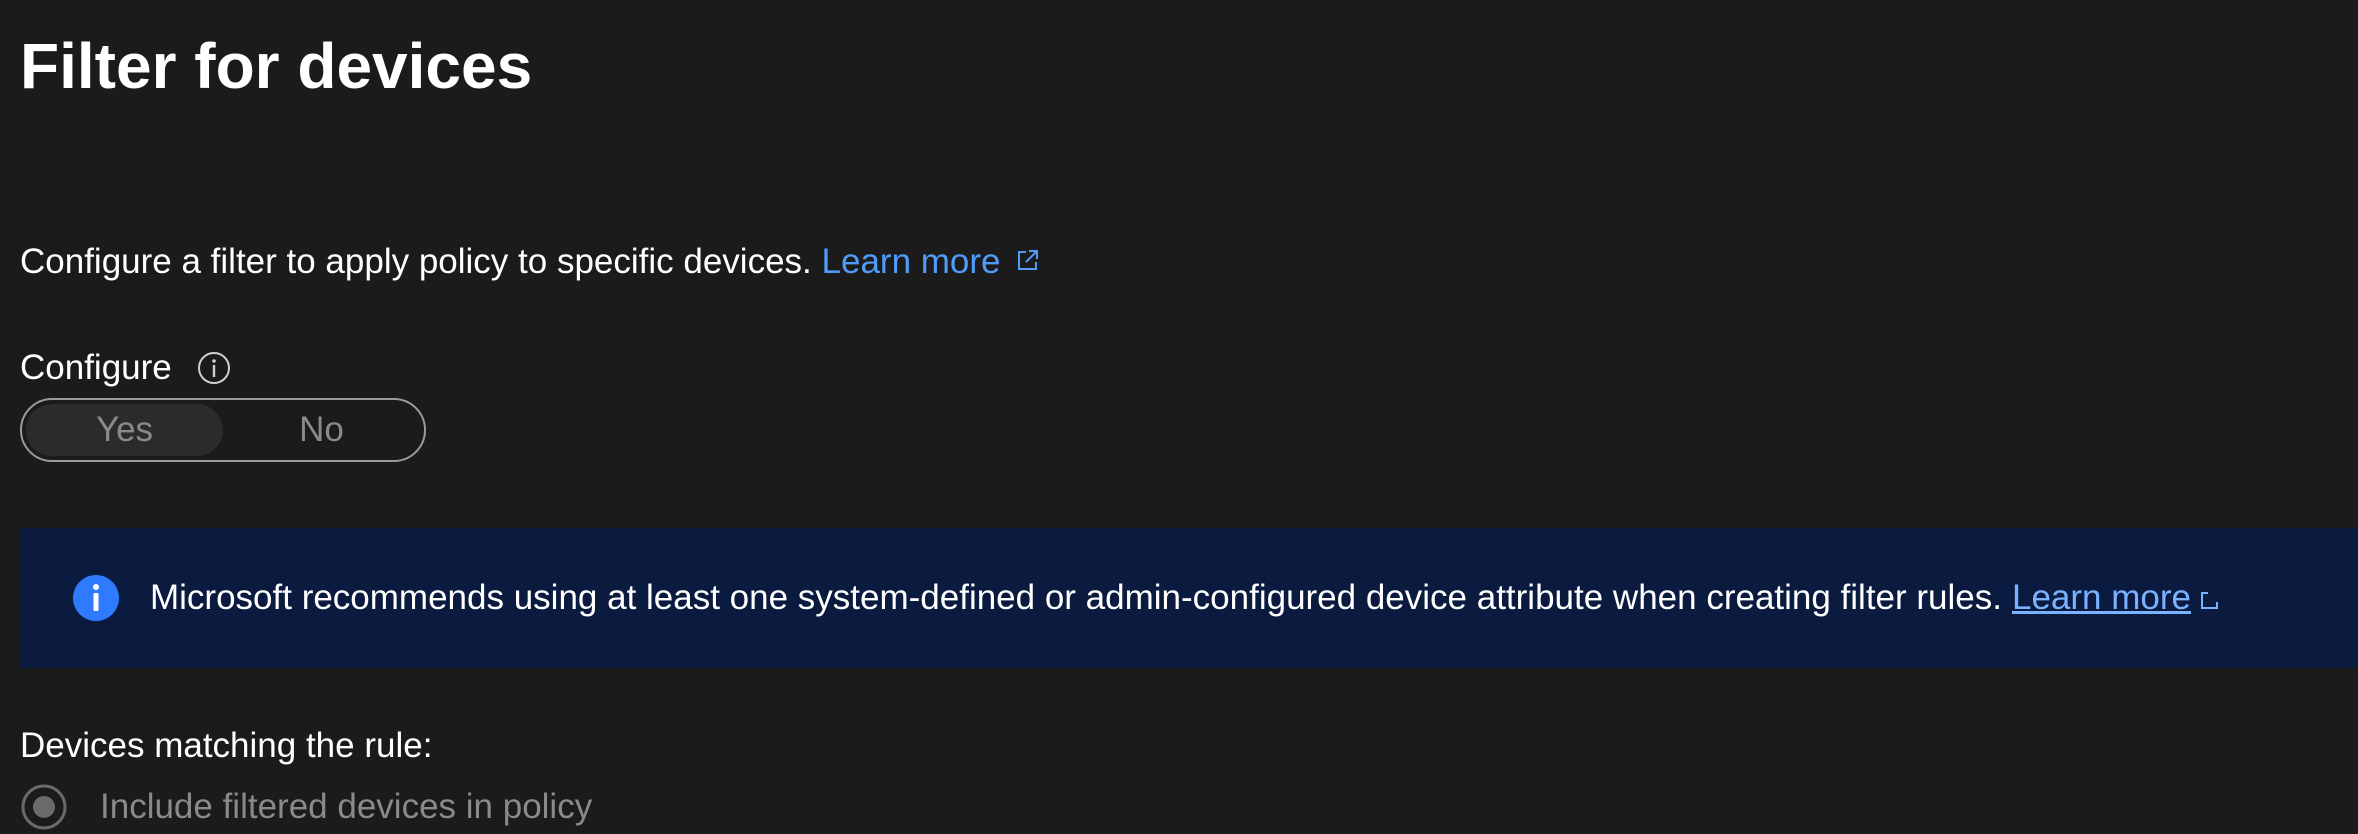 Image resolution: width=2358 pixels, height=834 pixels. I want to click on learn-more-label: Learn more, so click(911, 261).